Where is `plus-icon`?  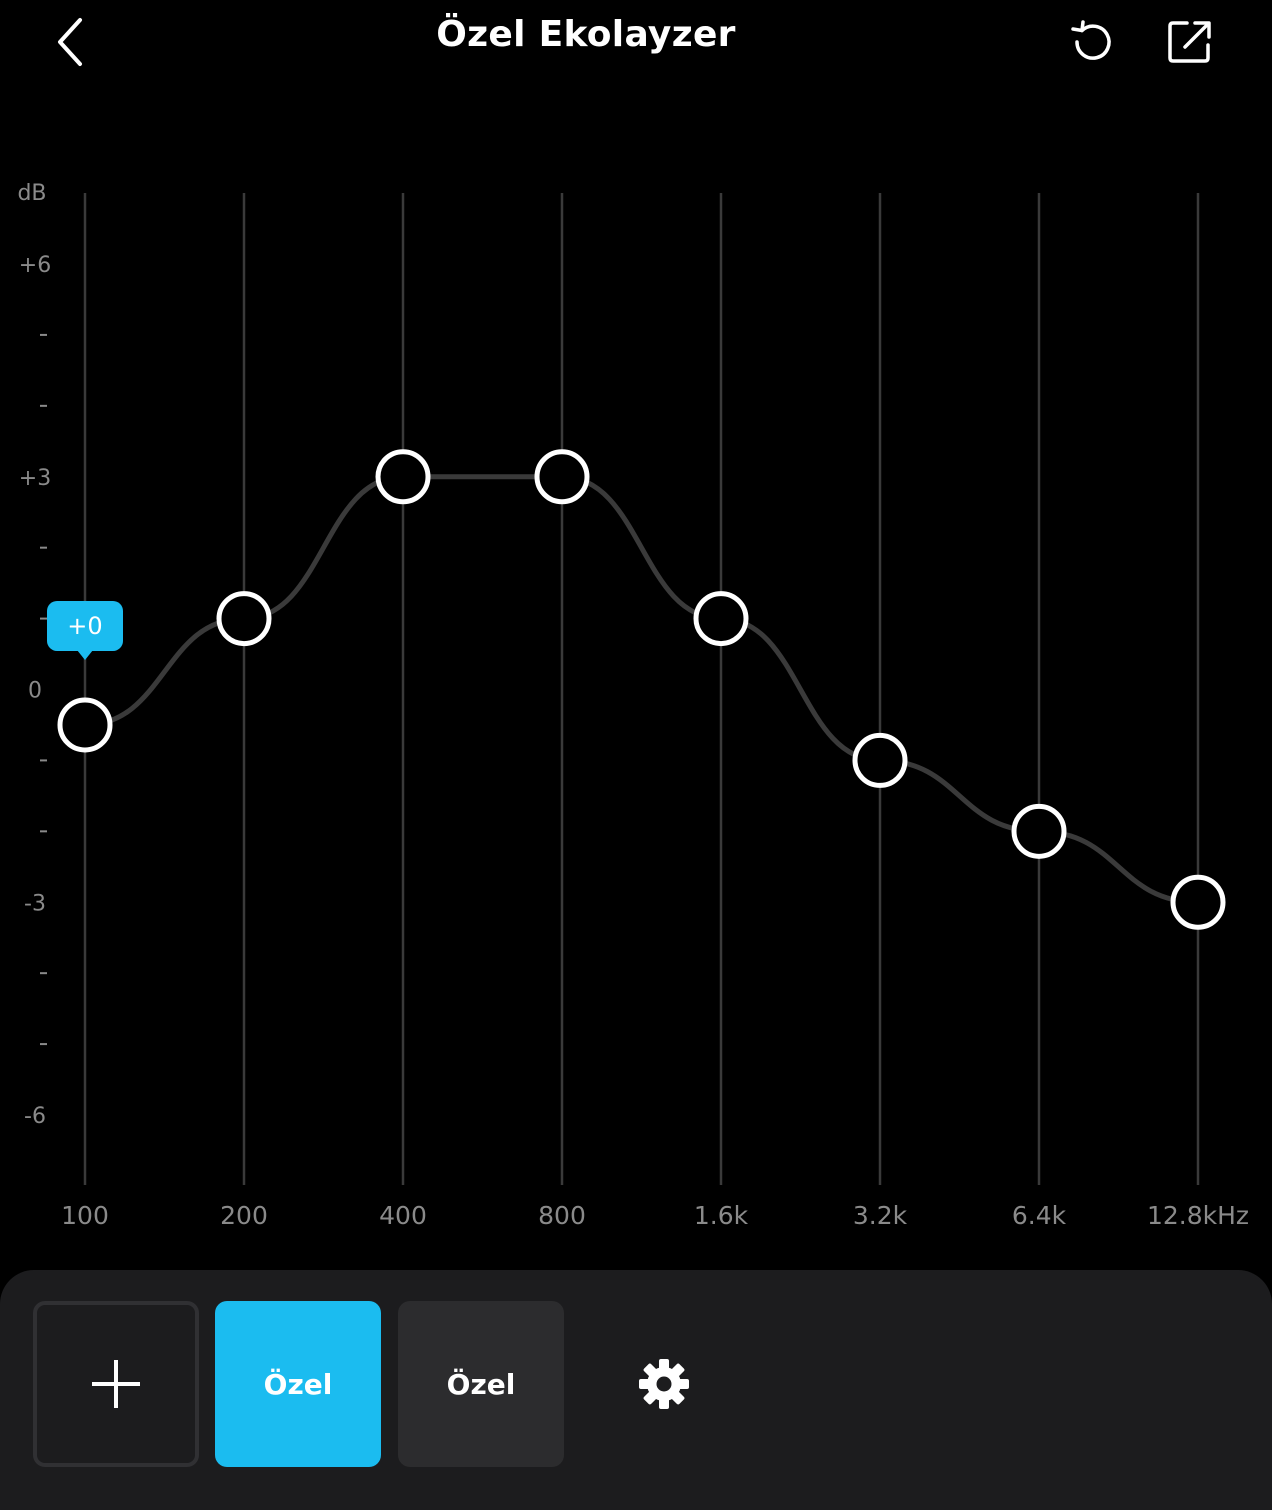 plus-icon is located at coordinates (116, 1384).